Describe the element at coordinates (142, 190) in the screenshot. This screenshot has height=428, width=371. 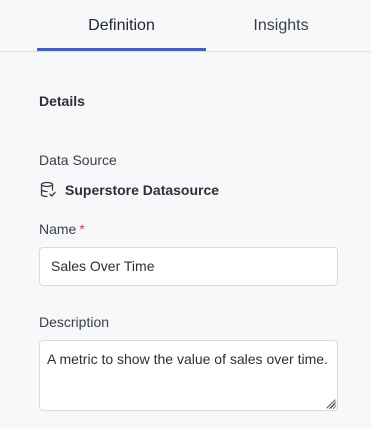
I see `data-source-name: Superstore Datasource` at that location.